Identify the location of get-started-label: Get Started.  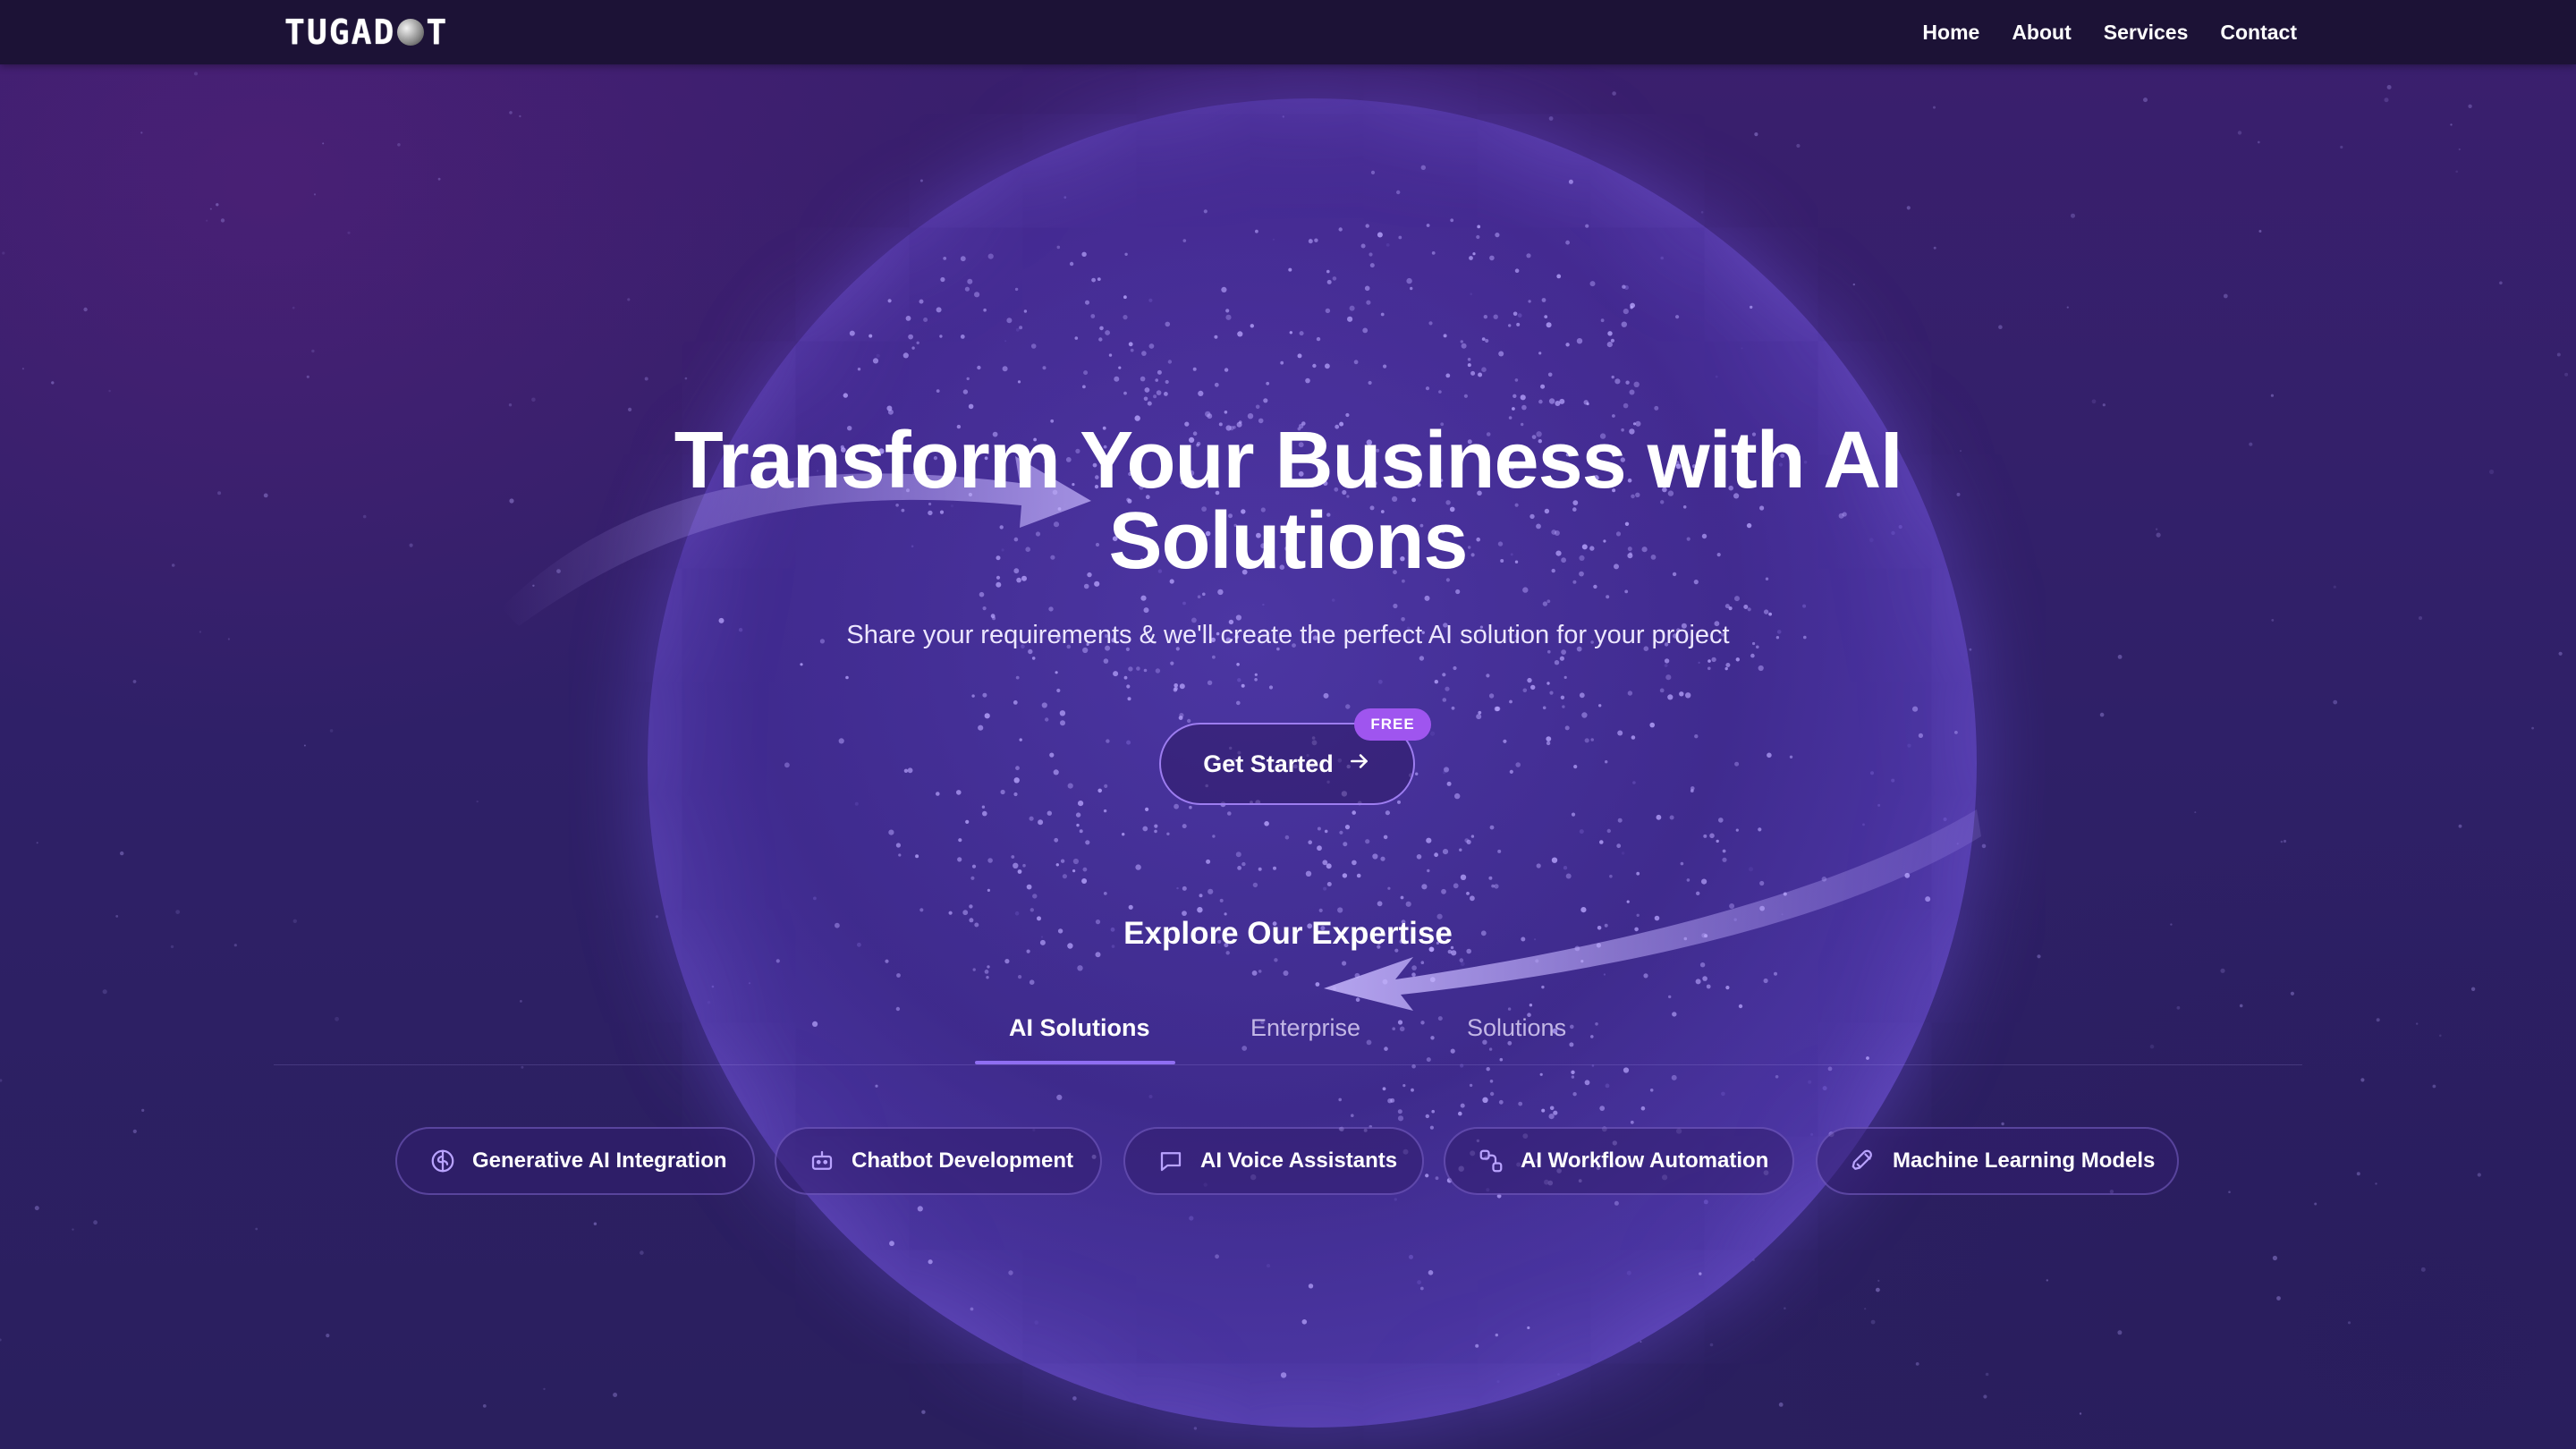
(1268, 763).